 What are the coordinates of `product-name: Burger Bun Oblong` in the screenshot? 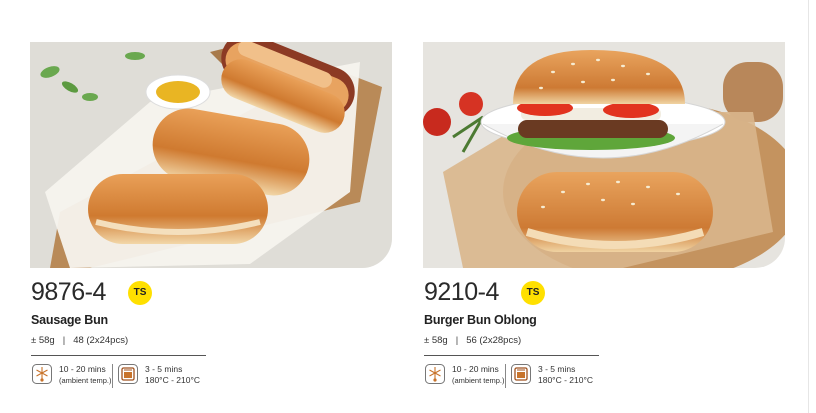 It's located at (480, 320).